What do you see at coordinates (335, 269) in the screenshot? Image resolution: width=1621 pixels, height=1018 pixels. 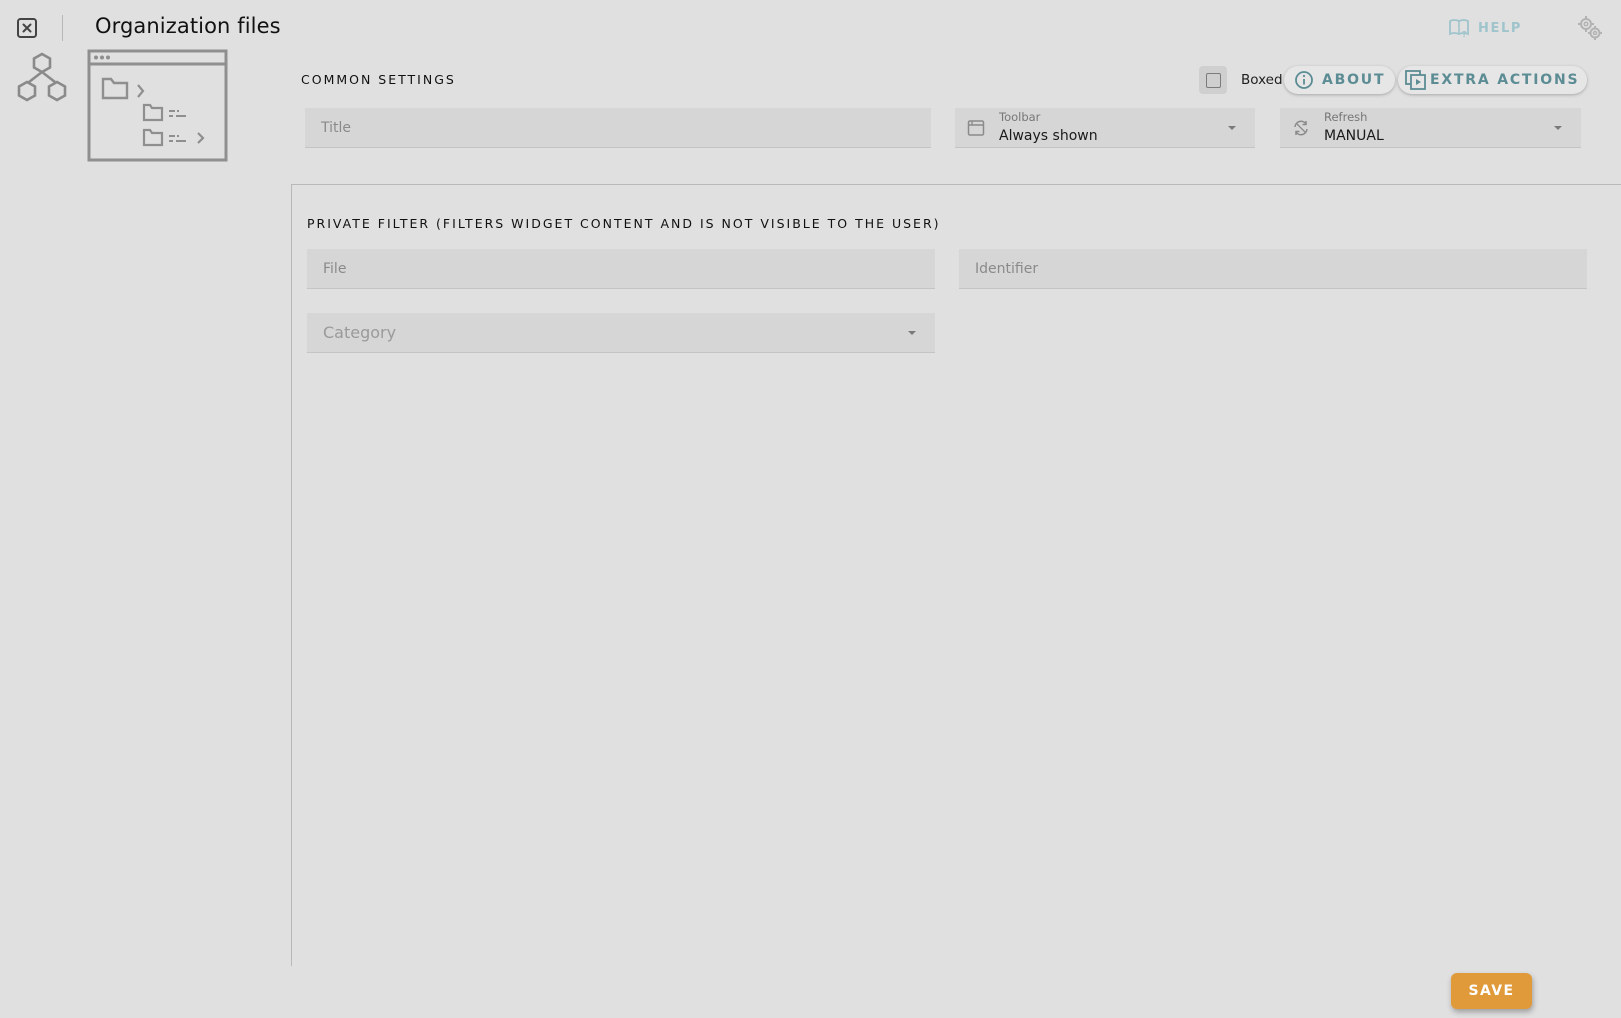 I see `file-placeholder: File` at bounding box center [335, 269].